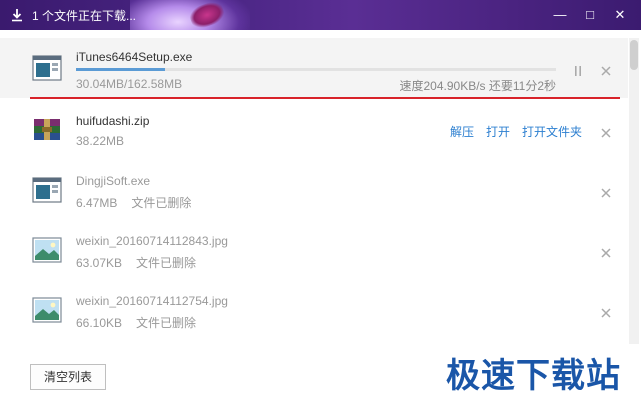 This screenshot has height=407, width=641. What do you see at coordinates (113, 181) in the screenshot?
I see `file-name: DingjiSoft.exe` at bounding box center [113, 181].